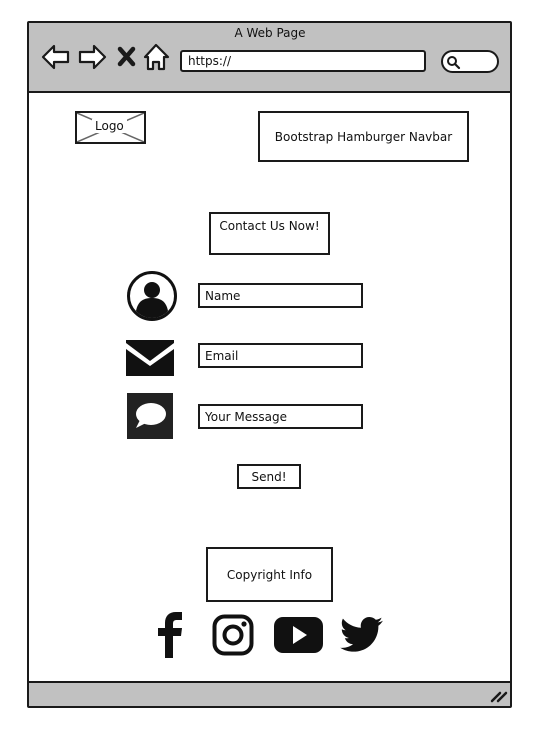 This screenshot has width=538, height=744. What do you see at coordinates (280, 355) in the screenshot?
I see `email-field: Email` at bounding box center [280, 355].